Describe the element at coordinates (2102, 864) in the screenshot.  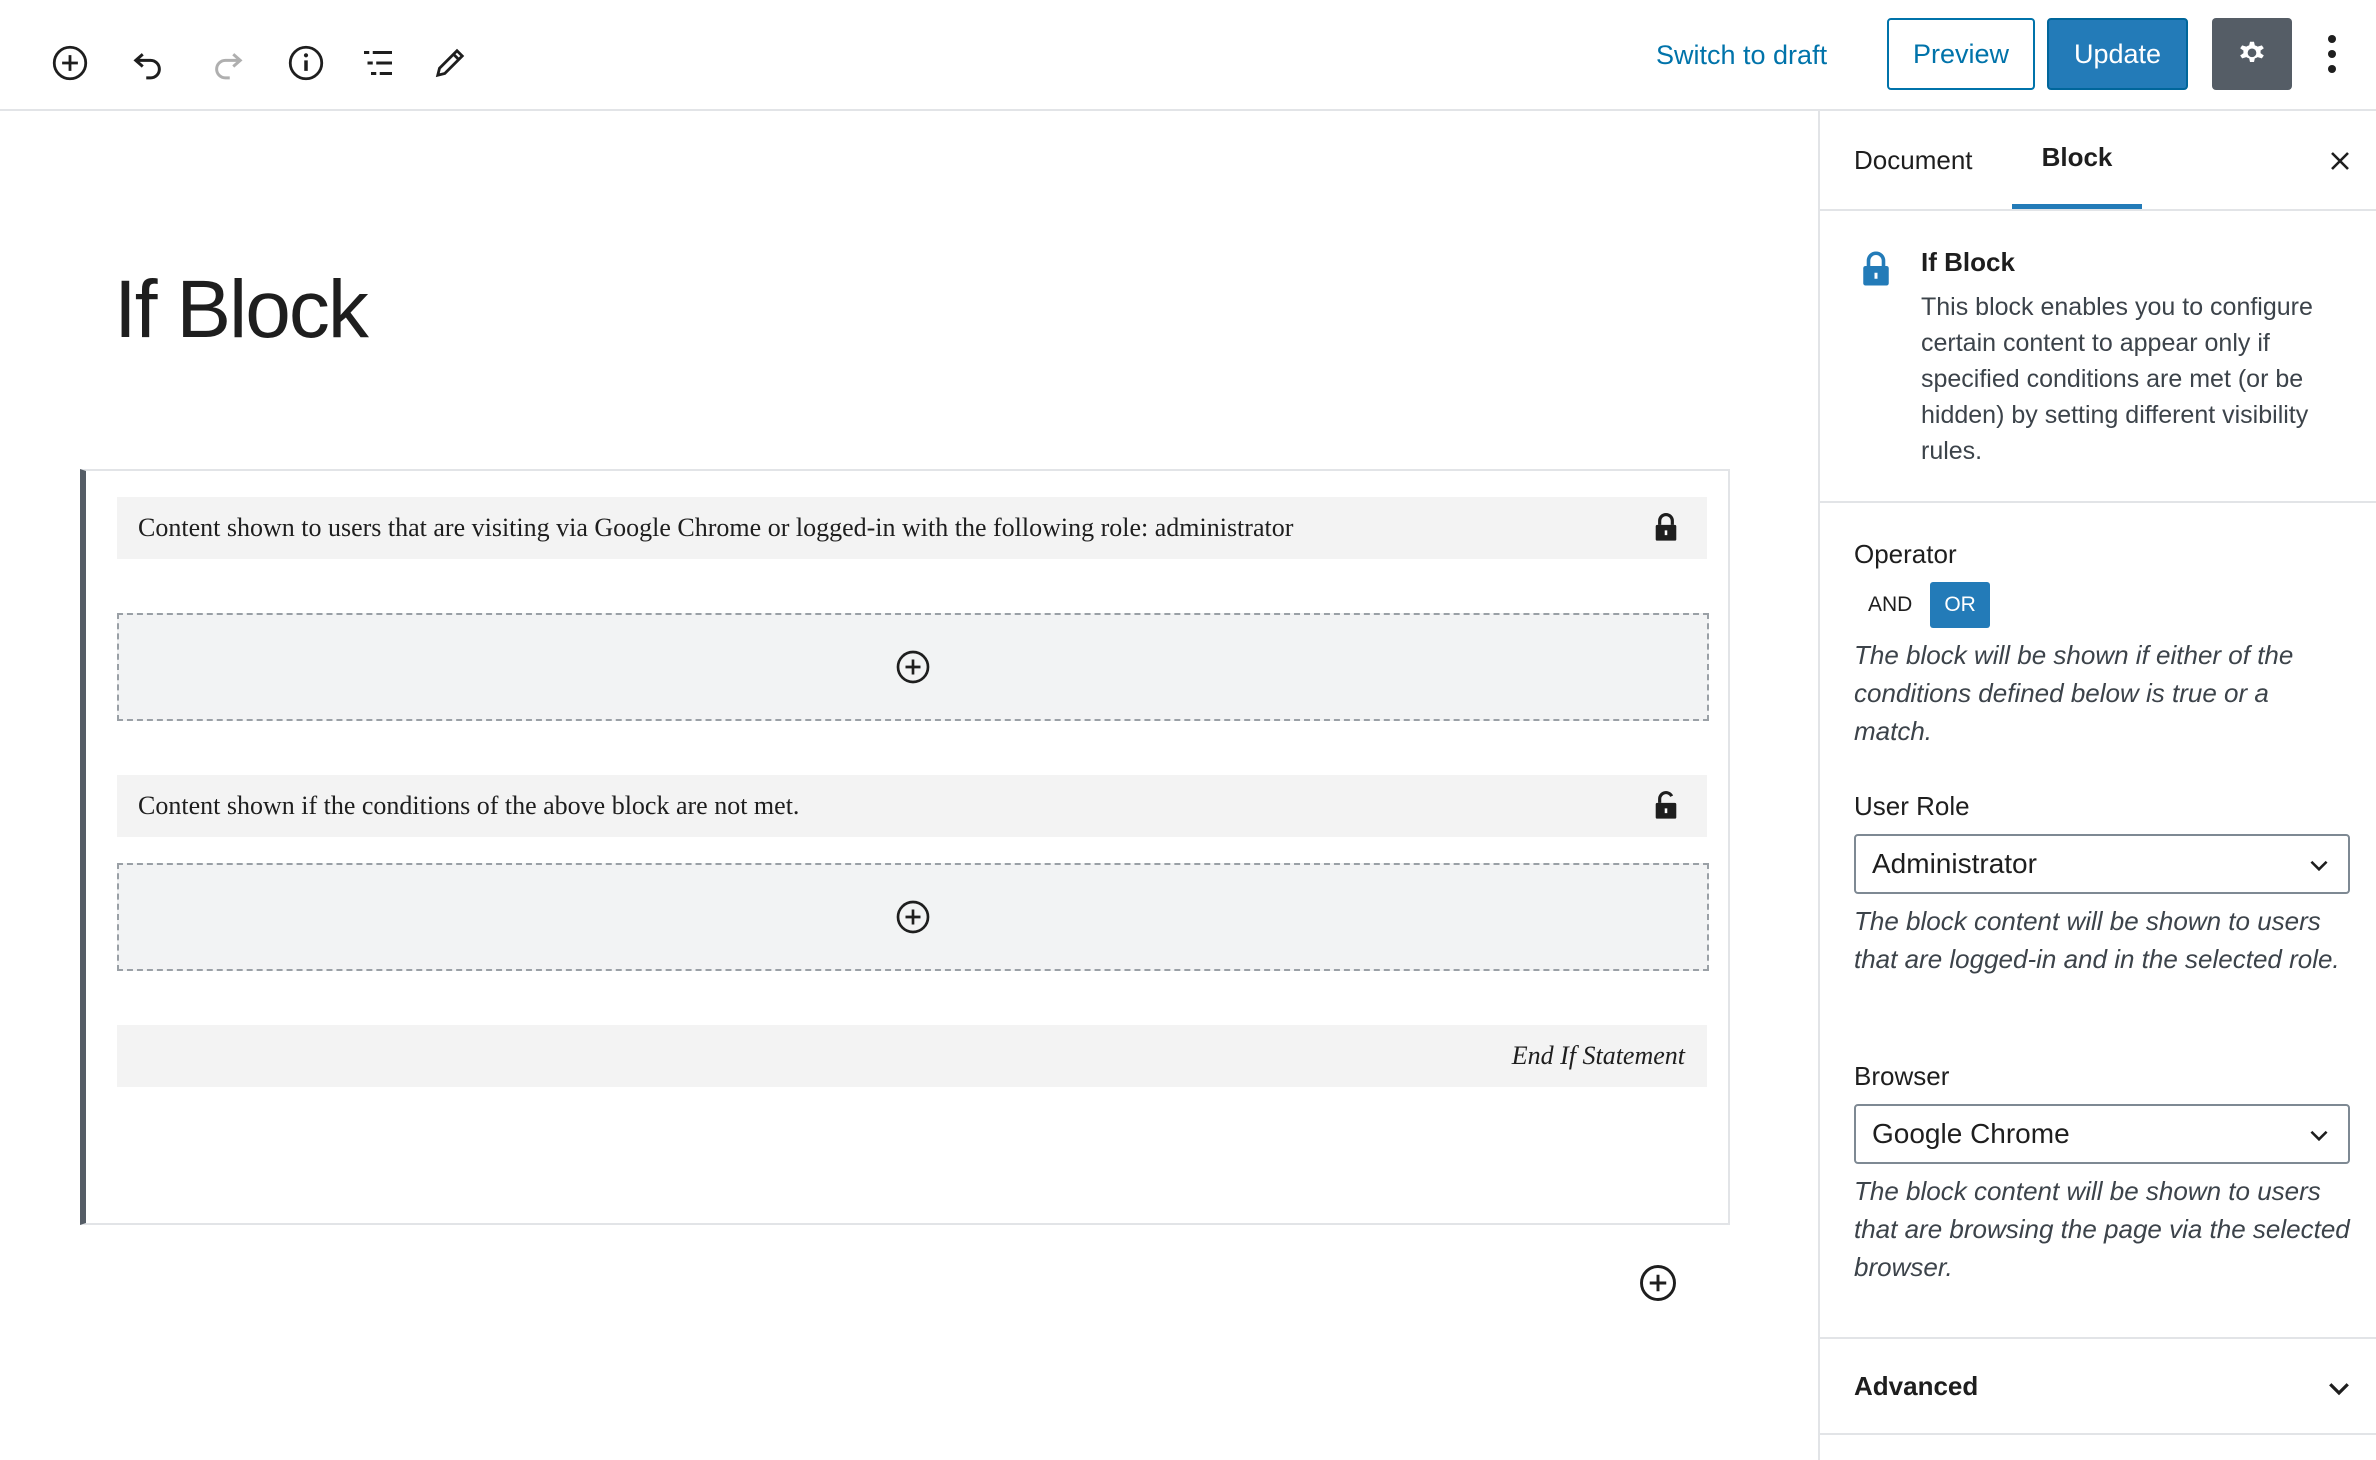
I see `user-role-select: Administrator` at that location.